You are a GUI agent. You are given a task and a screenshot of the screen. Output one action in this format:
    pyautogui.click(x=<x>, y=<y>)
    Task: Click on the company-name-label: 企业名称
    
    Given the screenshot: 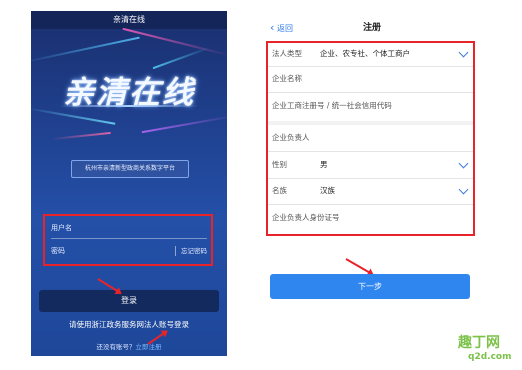 What is the action you would take?
    pyautogui.click(x=287, y=78)
    